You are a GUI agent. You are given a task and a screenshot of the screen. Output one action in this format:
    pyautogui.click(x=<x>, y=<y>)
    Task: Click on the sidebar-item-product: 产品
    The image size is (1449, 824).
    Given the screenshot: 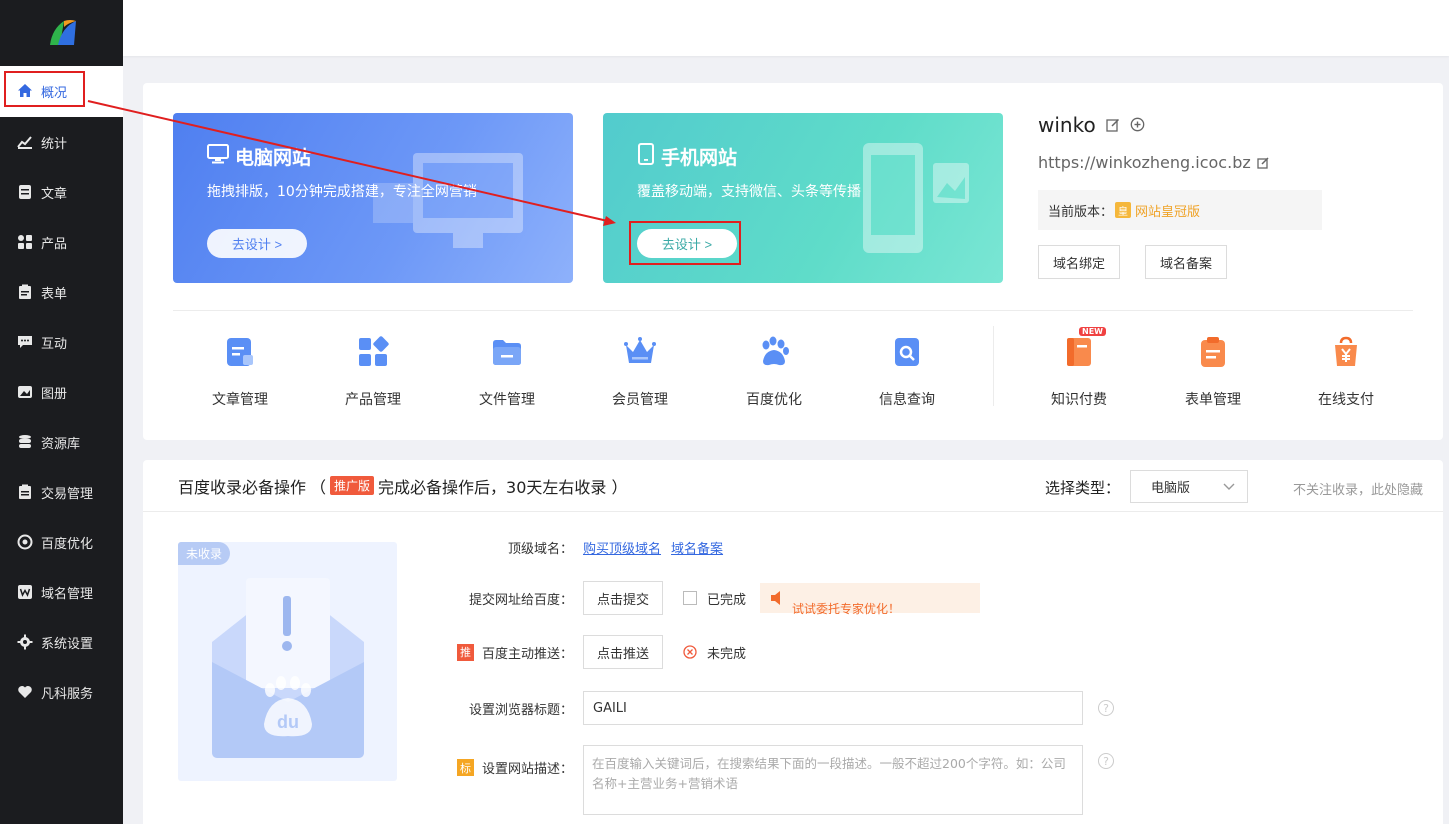 What is the action you would take?
    pyautogui.click(x=61, y=242)
    